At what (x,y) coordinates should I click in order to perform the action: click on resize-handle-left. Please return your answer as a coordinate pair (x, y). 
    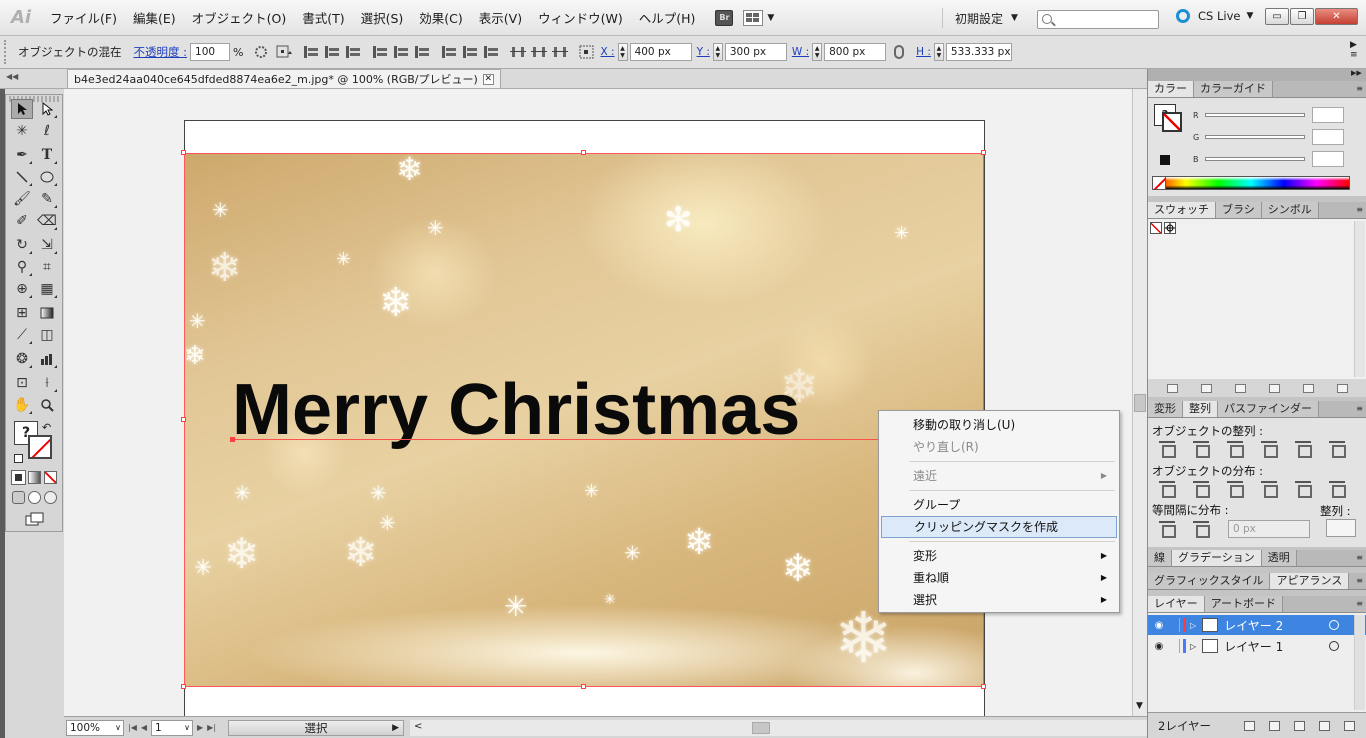
    Looking at the image, I should click on (183, 419).